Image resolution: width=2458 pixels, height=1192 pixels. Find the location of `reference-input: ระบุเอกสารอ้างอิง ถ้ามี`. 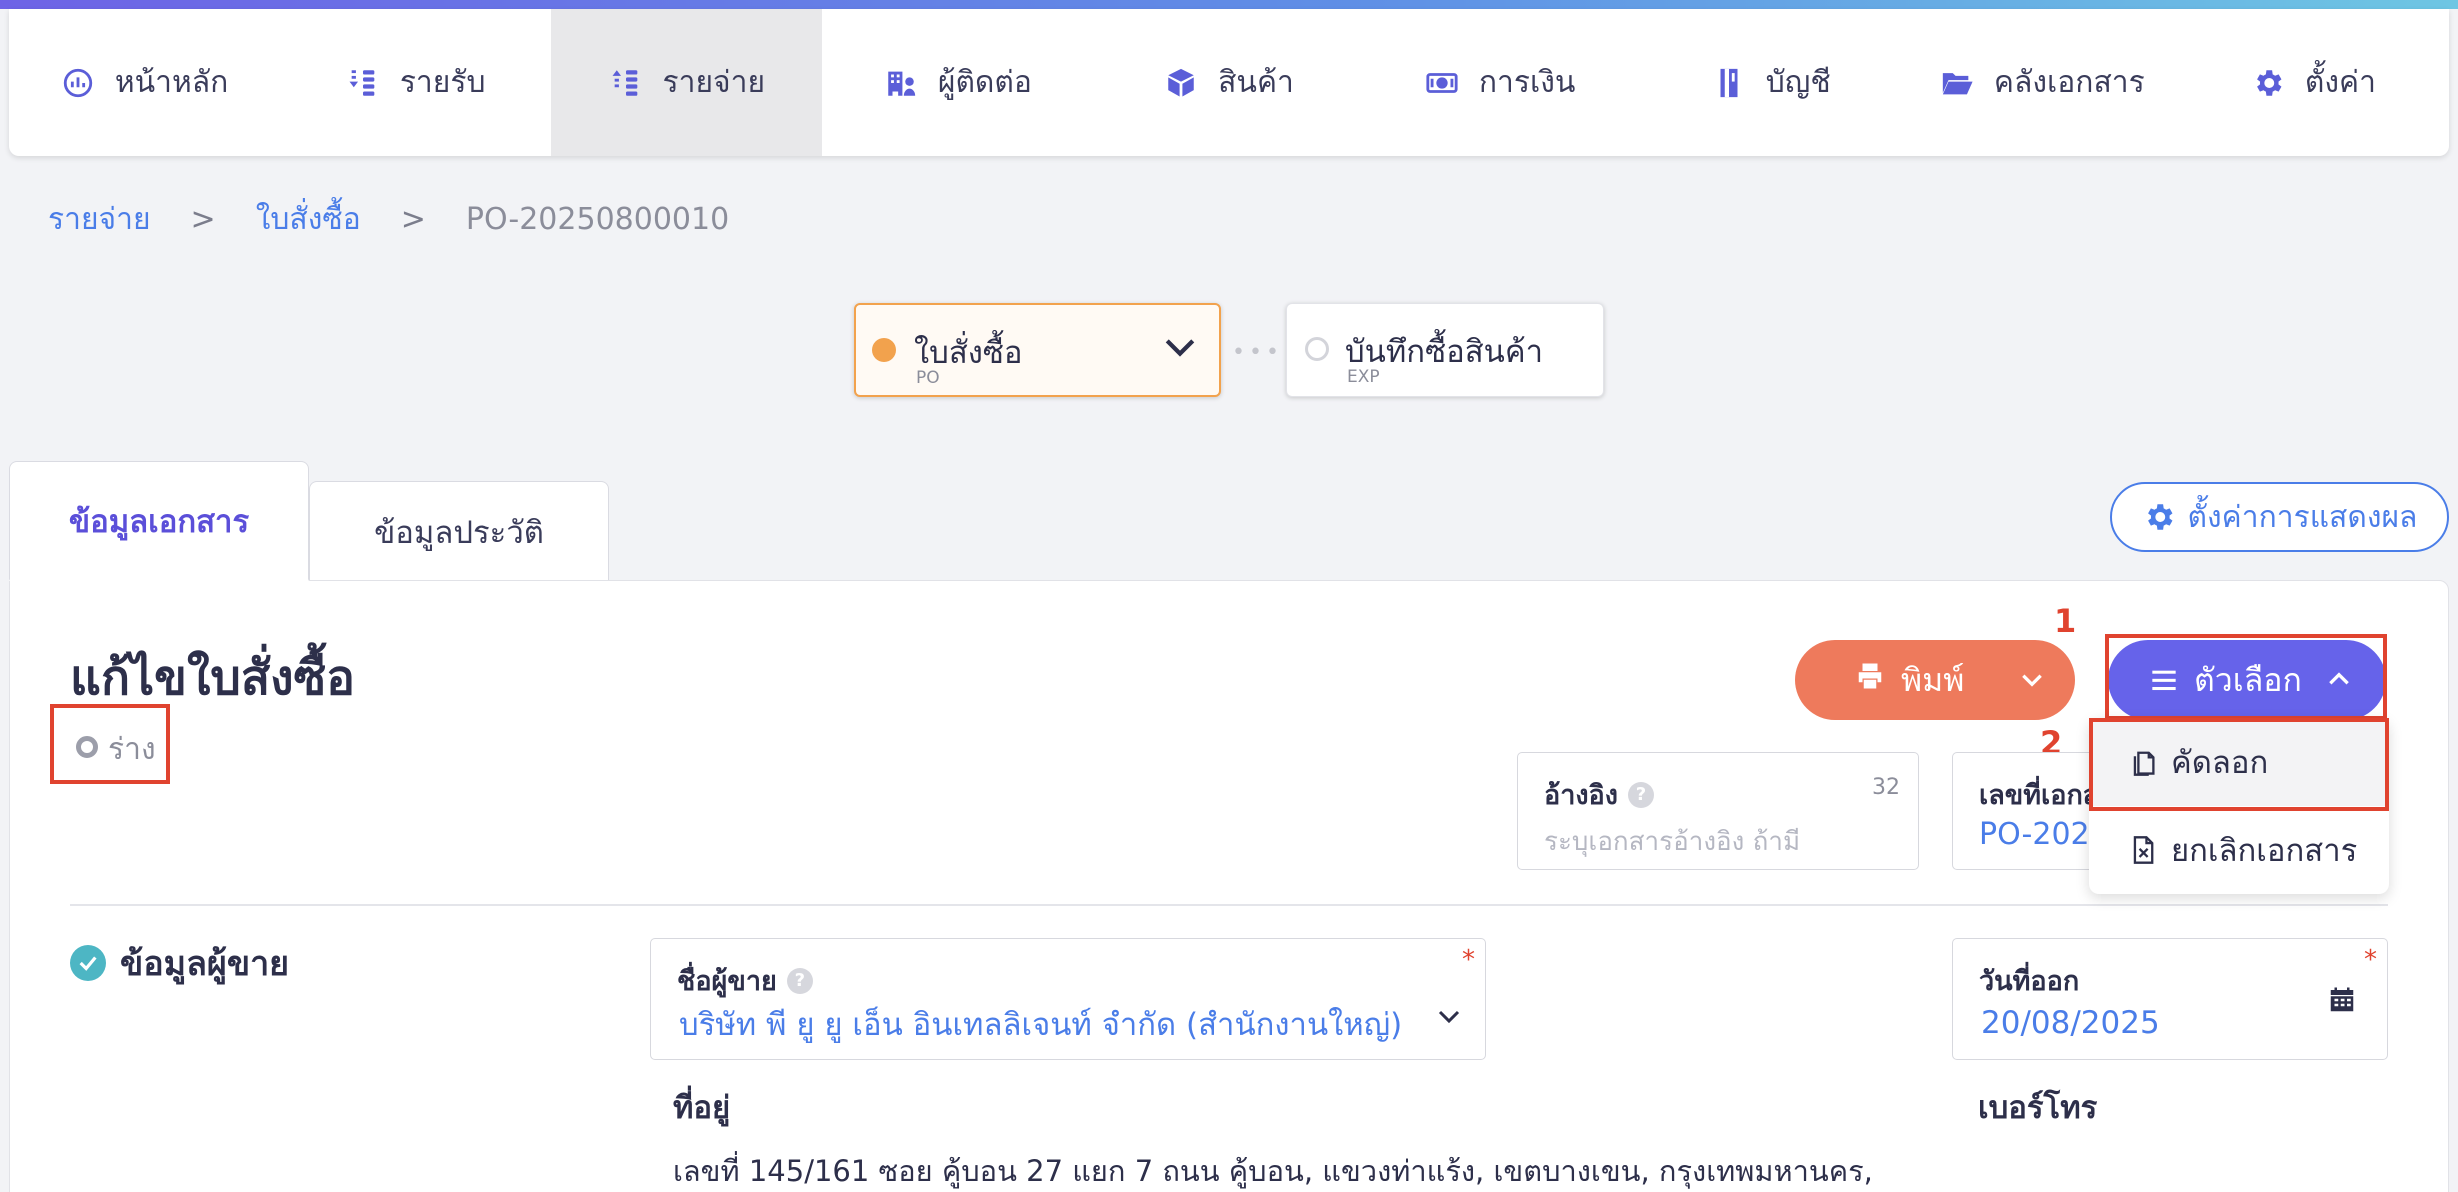

reference-input: ระบุเอกสารอ้างอิง ถ้ามี is located at coordinates (1672, 841).